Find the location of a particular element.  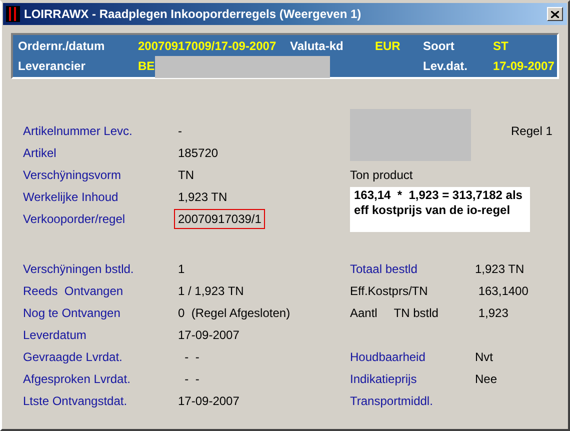

field-label: Ordernr./datum is located at coordinates (62, 46).